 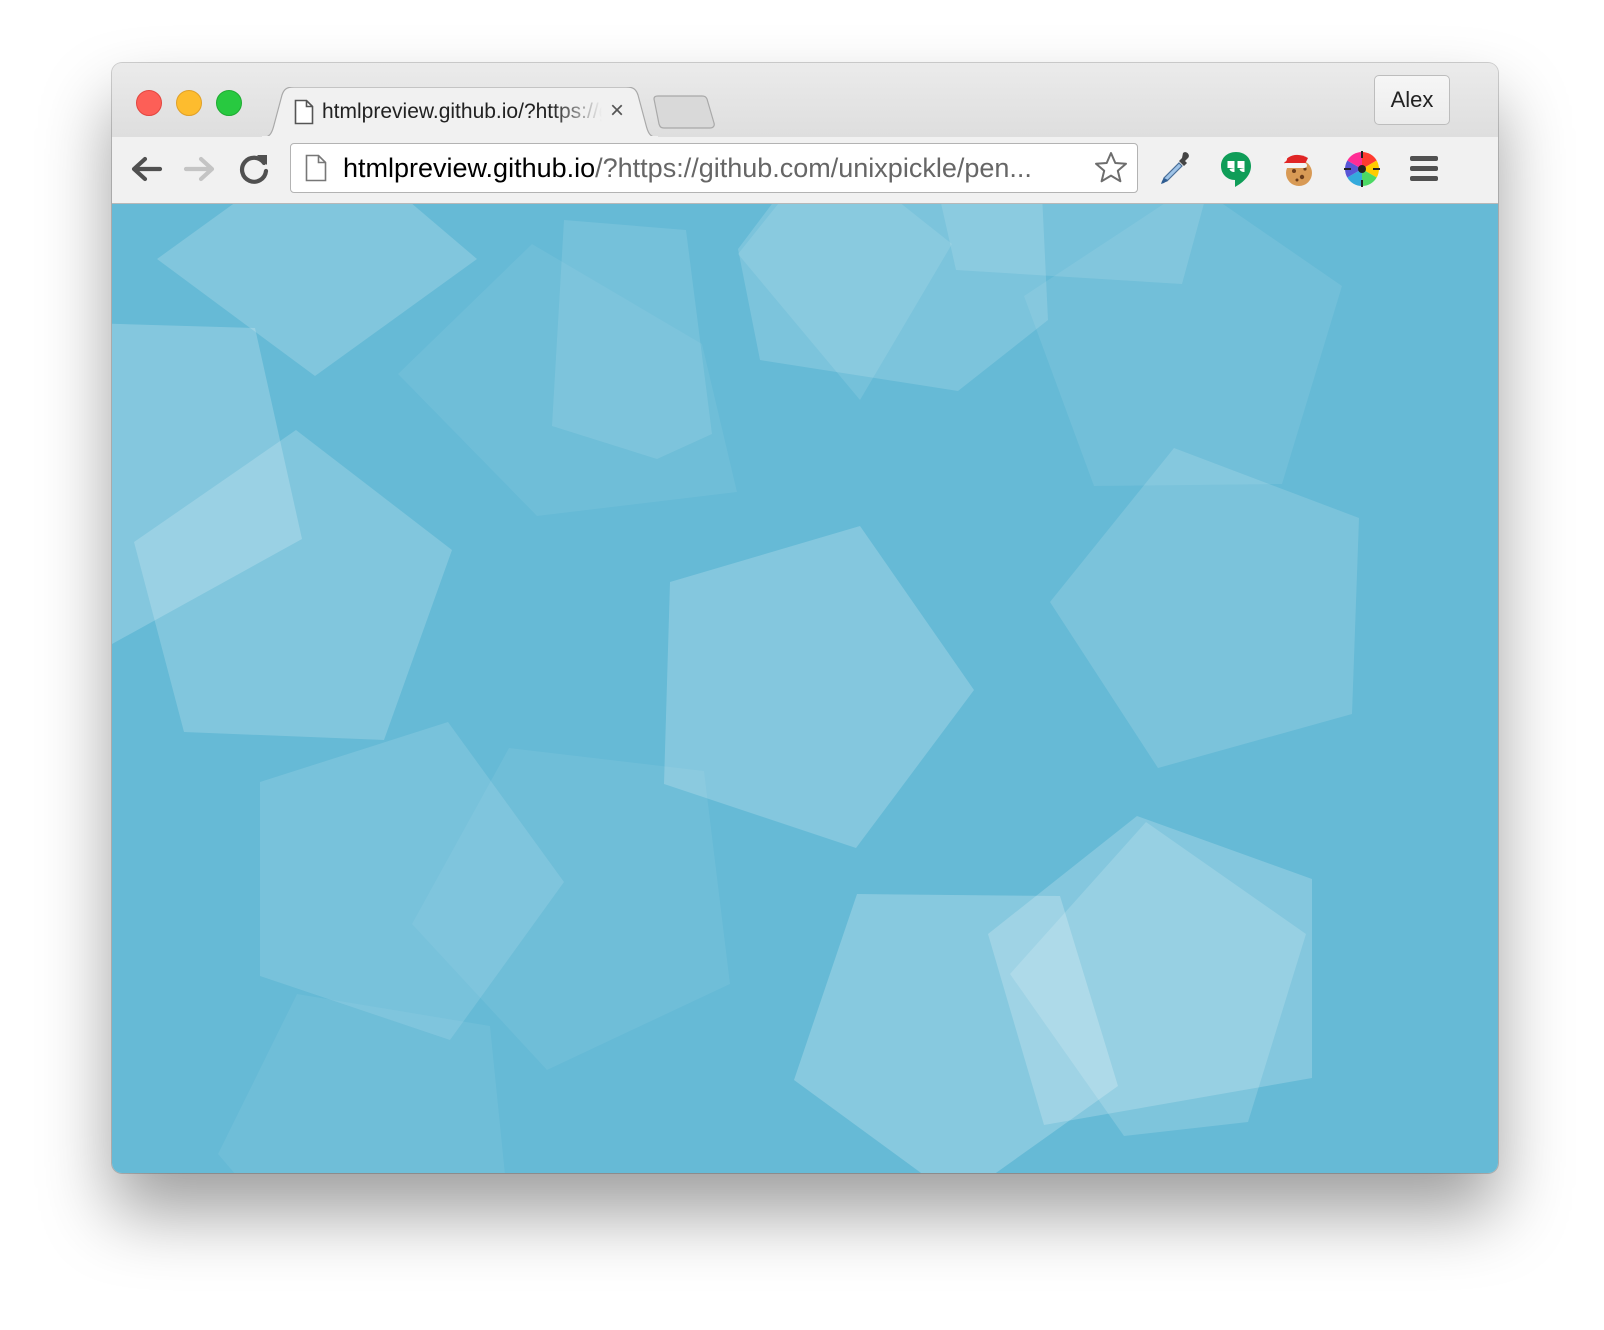 What do you see at coordinates (149, 103) in the screenshot?
I see `close-window-button` at bounding box center [149, 103].